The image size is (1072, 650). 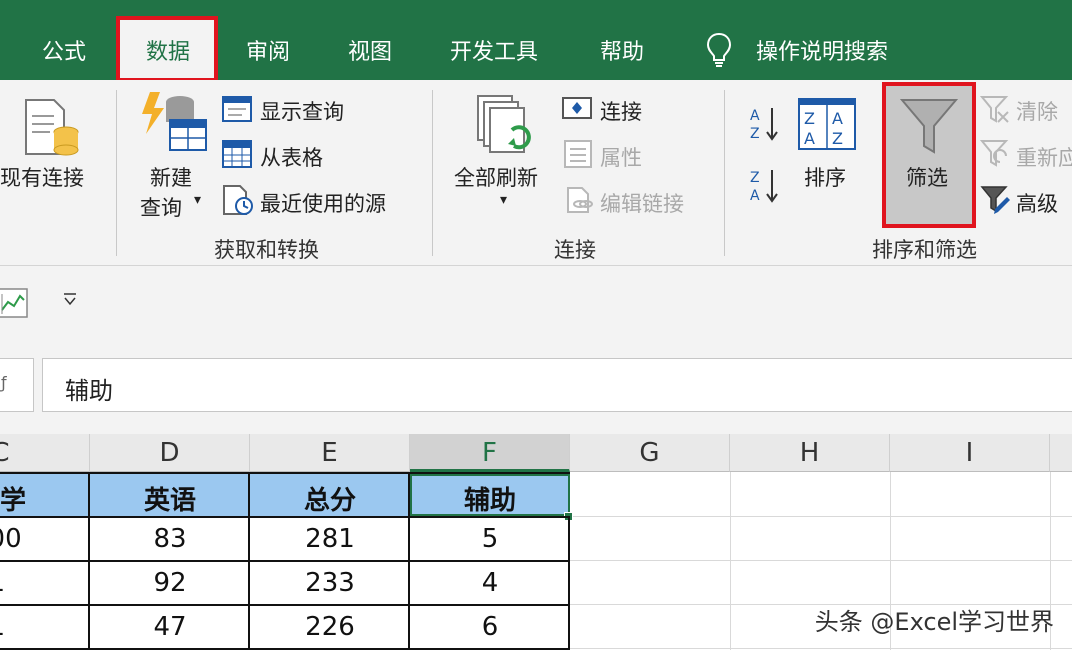 I want to click on table-cell: 47, so click(x=170, y=628).